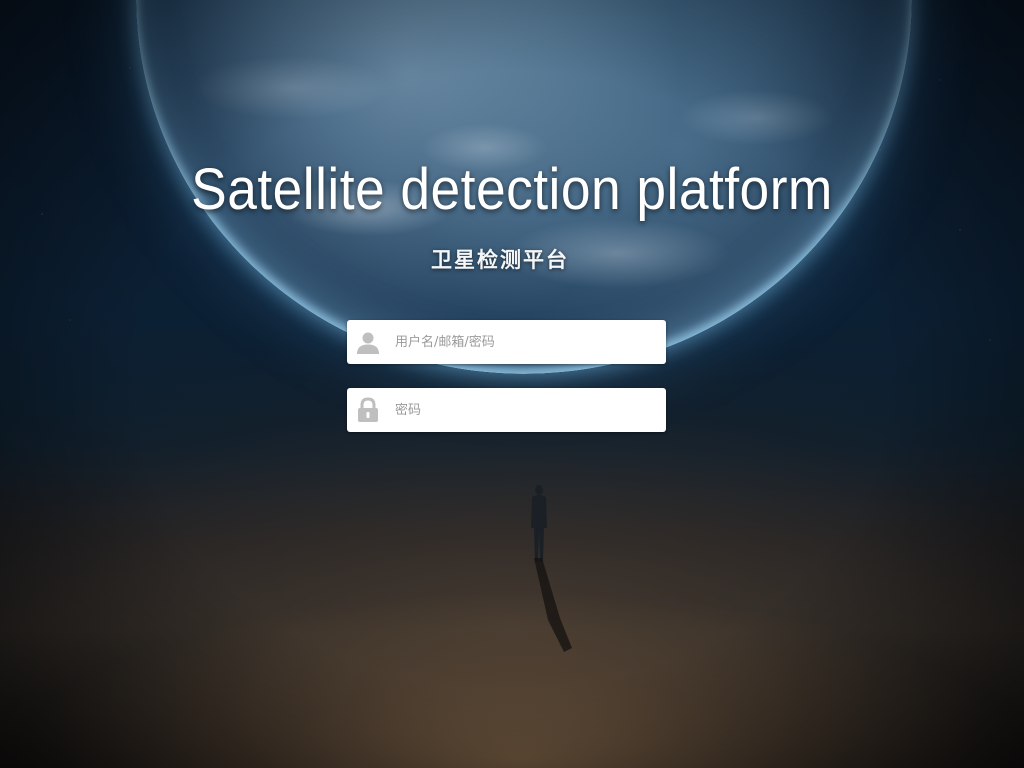 This screenshot has height=768, width=1024. I want to click on username-input, so click(527, 342).